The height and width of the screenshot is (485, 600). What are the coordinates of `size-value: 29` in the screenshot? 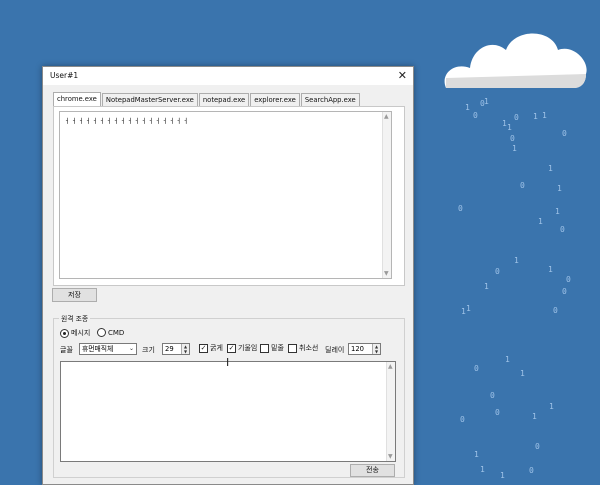 It's located at (169, 349).